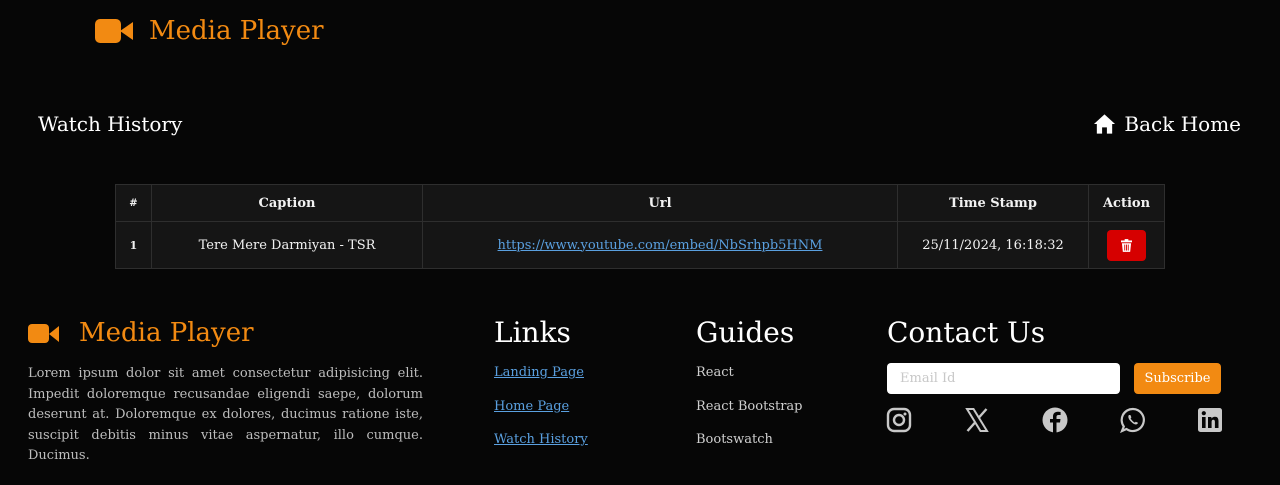 This screenshot has width=1280, height=485. Describe the element at coordinates (531, 406) in the screenshot. I see `link-home-page: Home Page` at that location.